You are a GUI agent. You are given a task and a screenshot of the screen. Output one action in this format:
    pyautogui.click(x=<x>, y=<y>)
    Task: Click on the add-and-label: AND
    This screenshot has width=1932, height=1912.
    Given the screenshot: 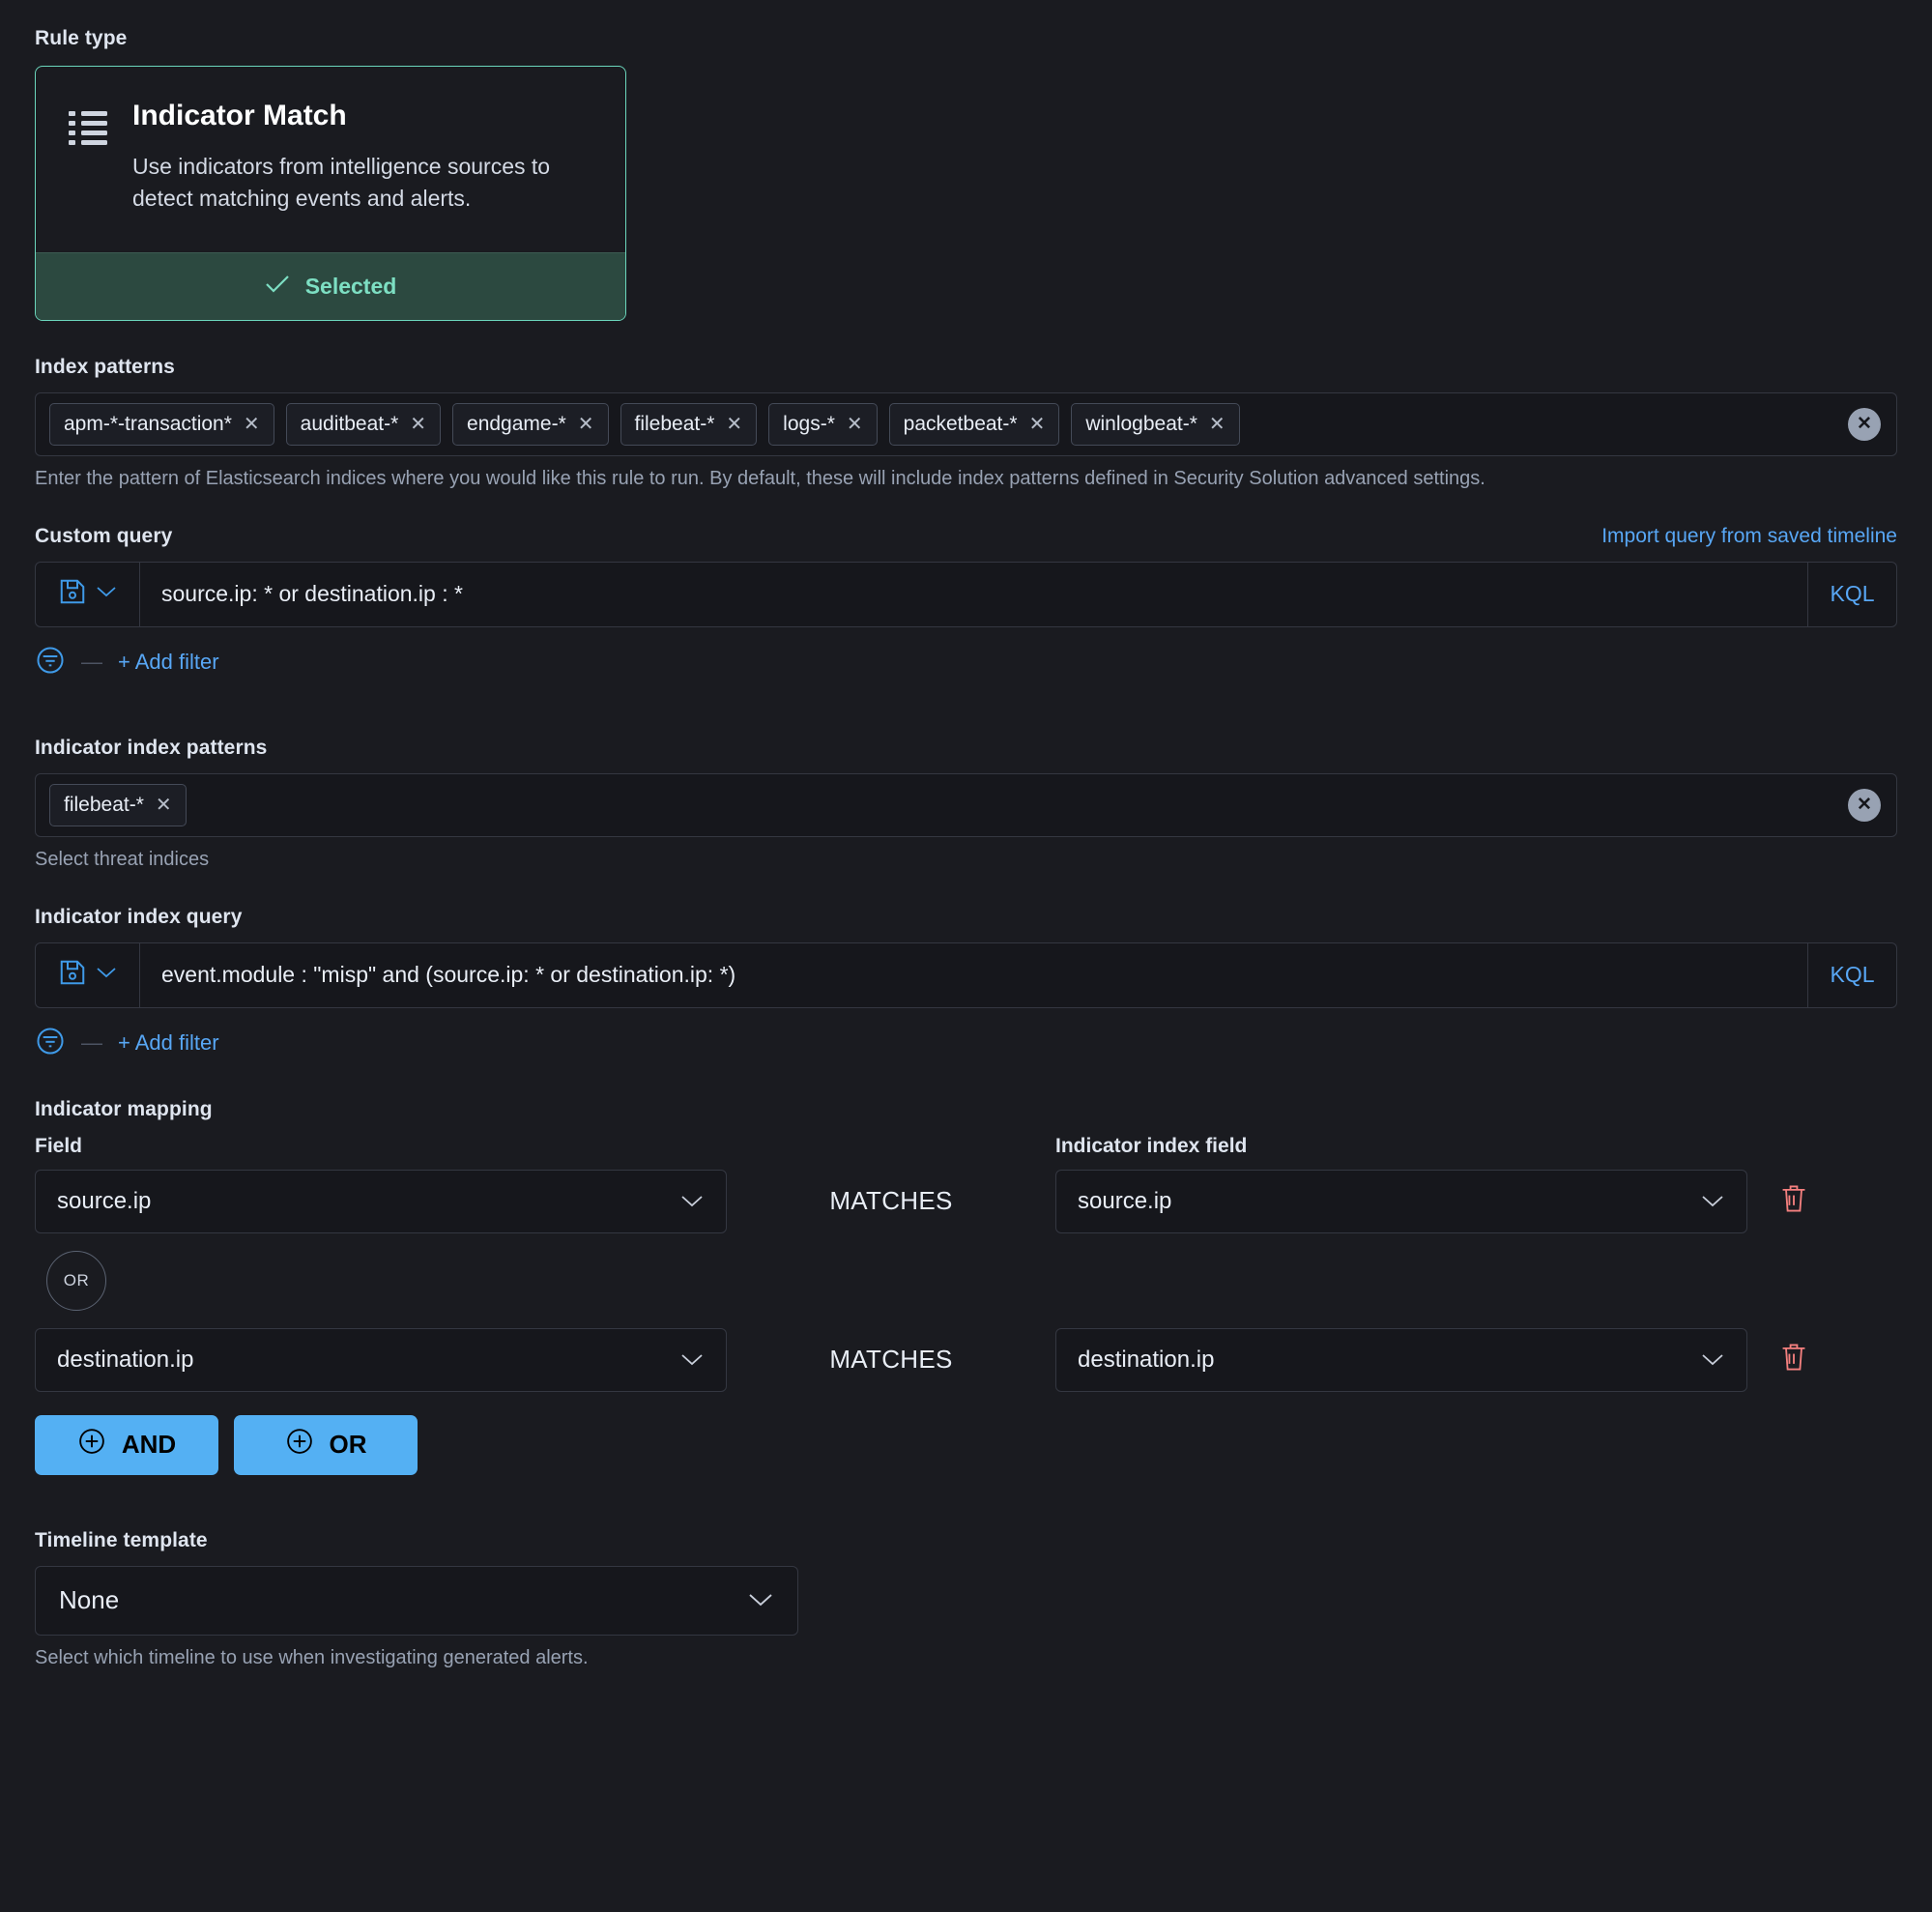 What is the action you would take?
    pyautogui.click(x=149, y=1445)
    